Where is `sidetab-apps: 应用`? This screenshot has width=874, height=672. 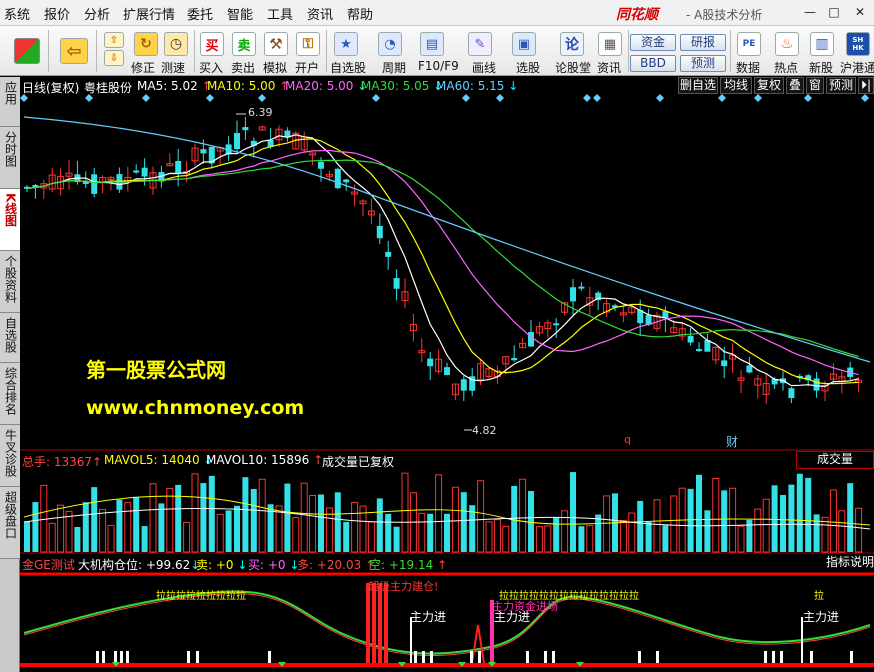
sidetab-apps: 应用 is located at coordinates (10, 102).